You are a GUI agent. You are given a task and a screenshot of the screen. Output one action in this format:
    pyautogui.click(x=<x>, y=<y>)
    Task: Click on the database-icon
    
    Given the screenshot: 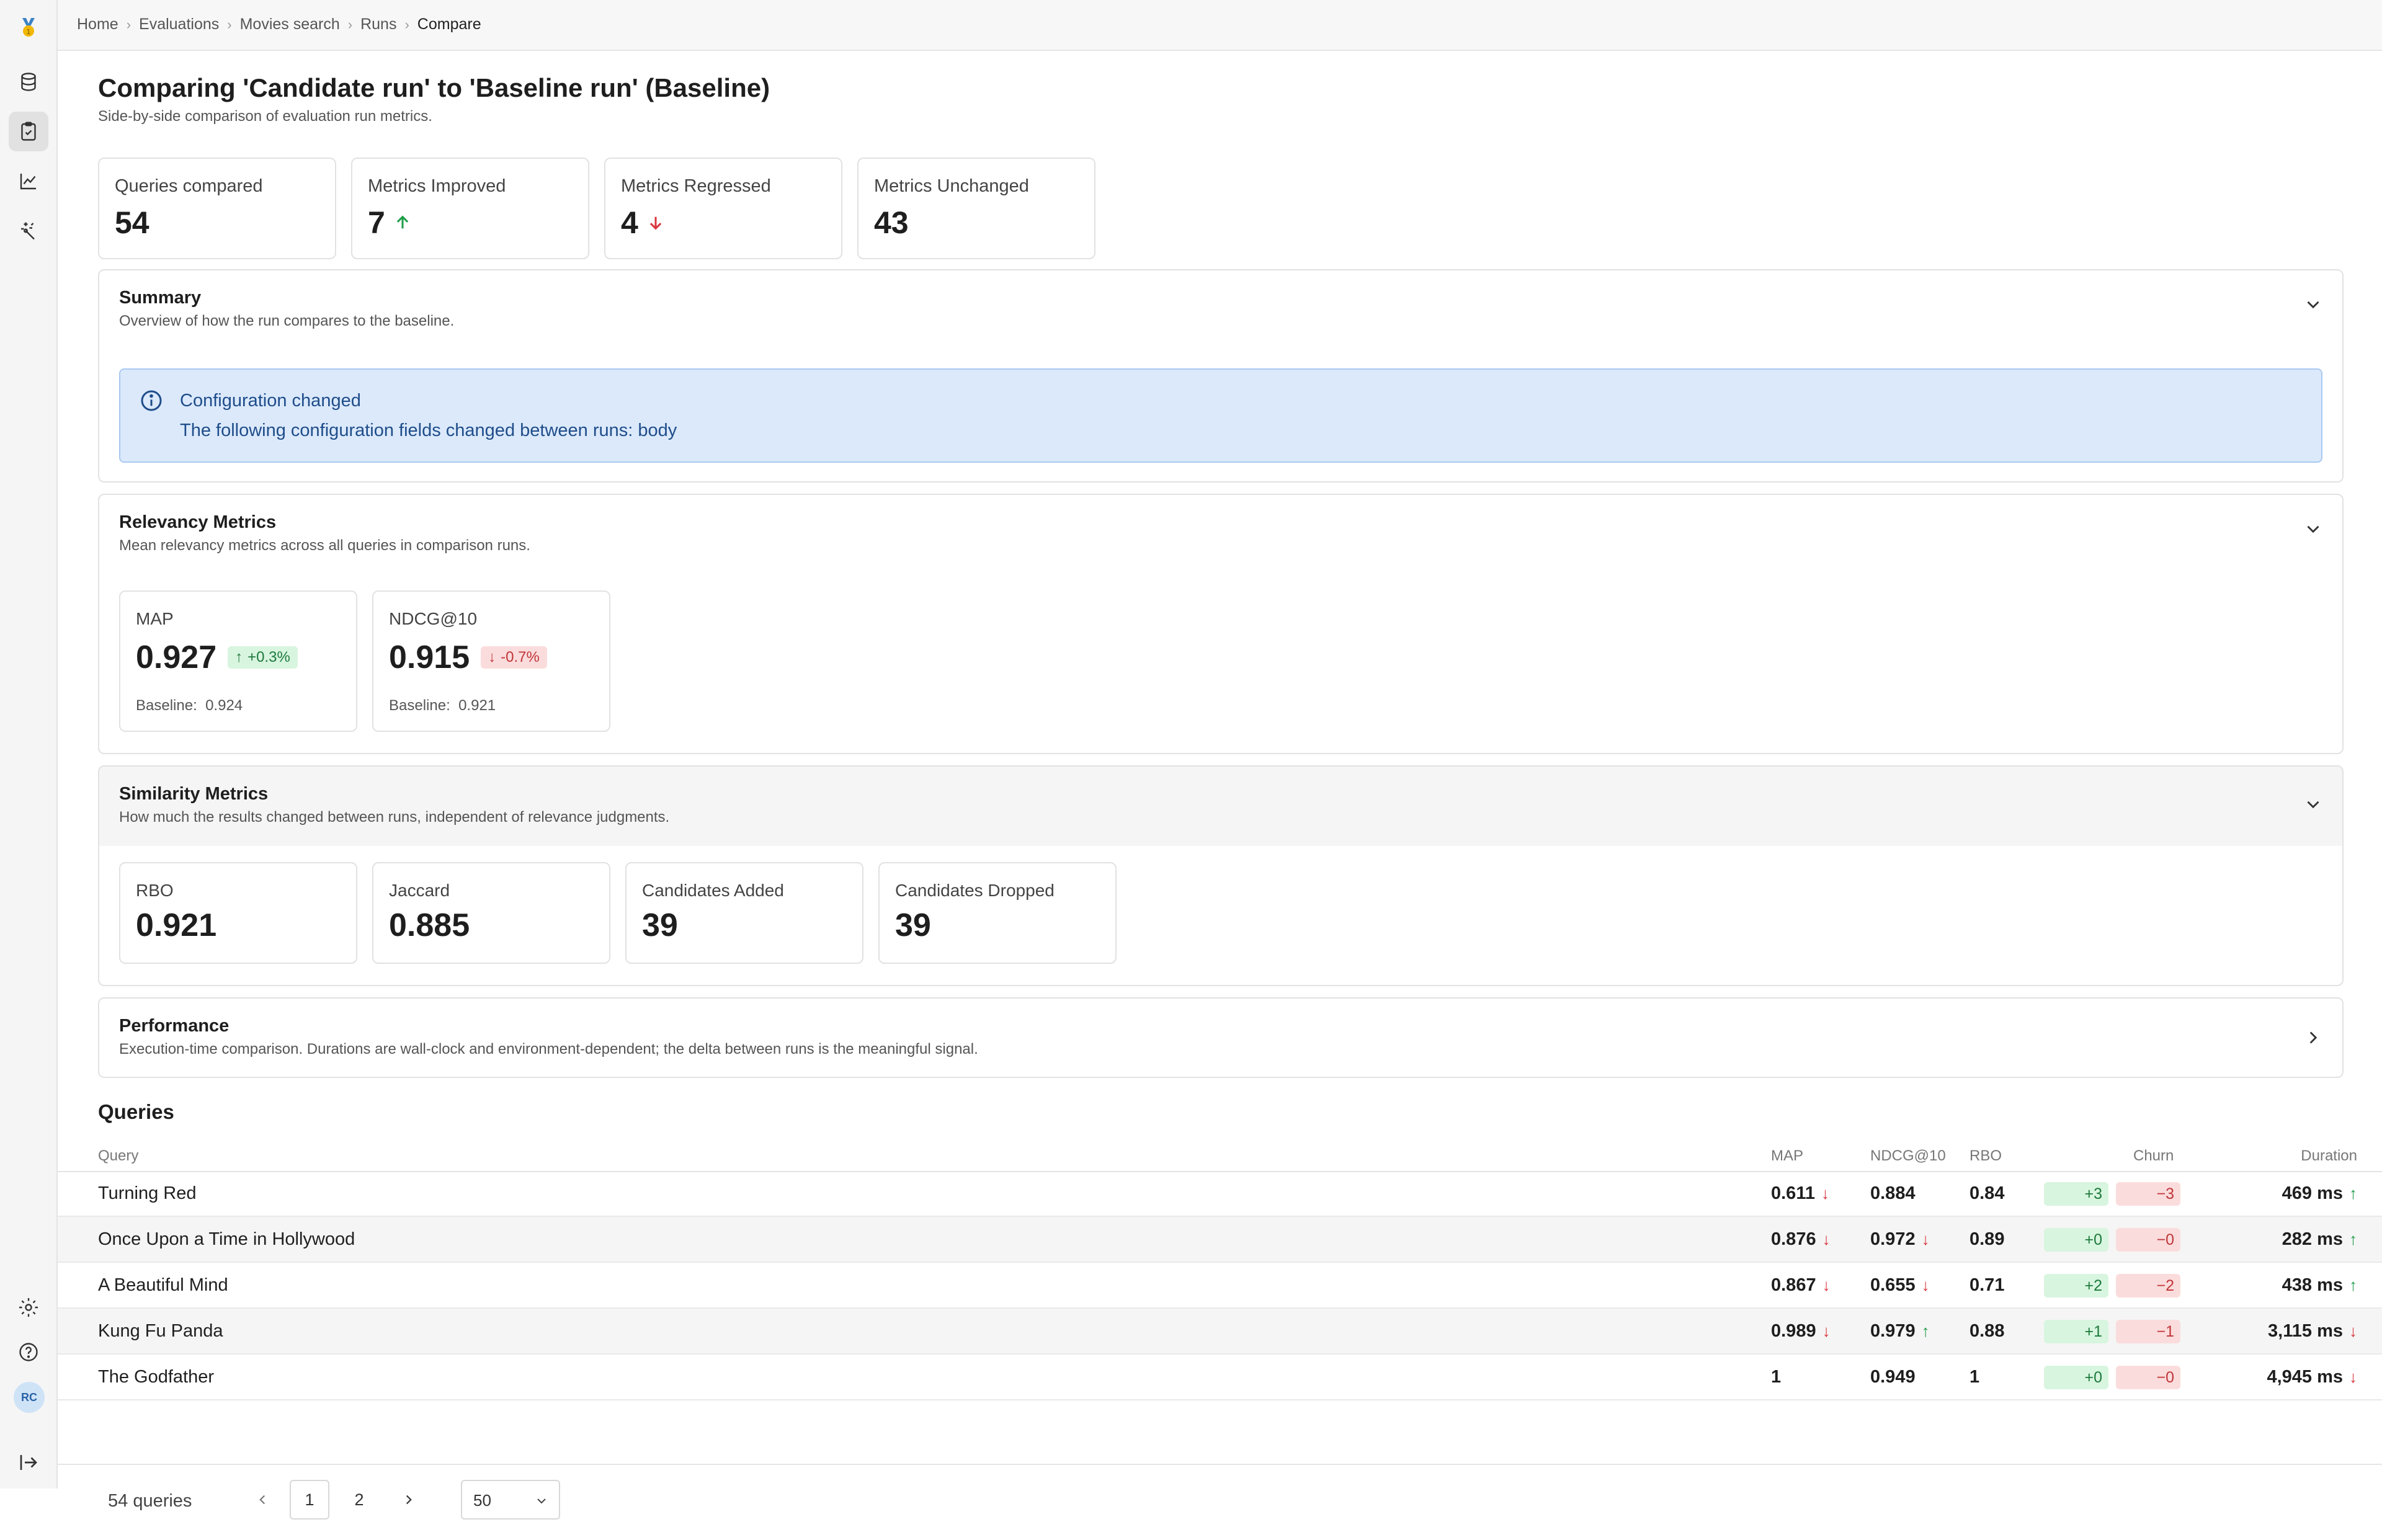 What is the action you would take?
    pyautogui.click(x=29, y=82)
    